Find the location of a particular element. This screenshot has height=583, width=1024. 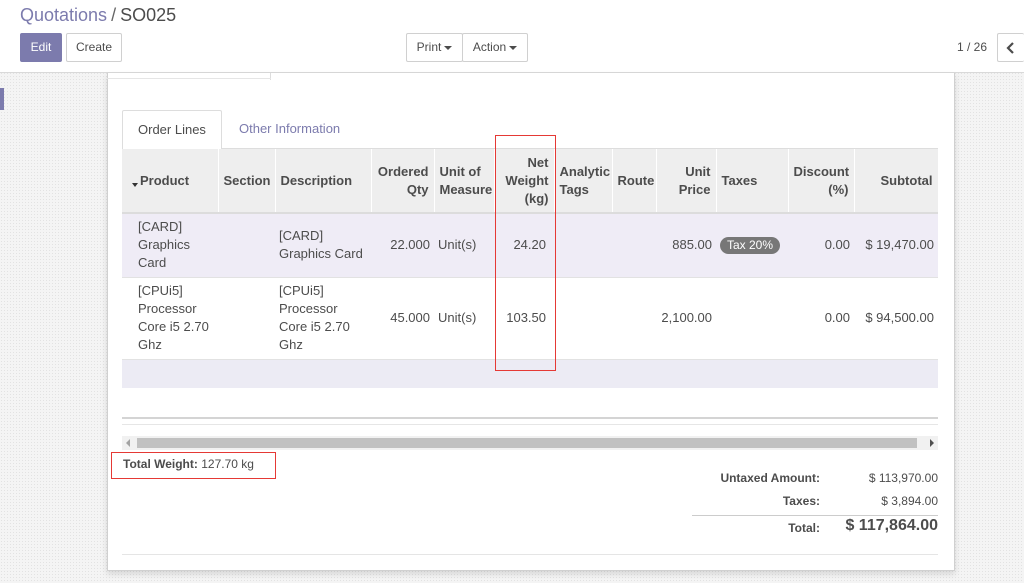

column-header-route: Route is located at coordinates (634, 181).